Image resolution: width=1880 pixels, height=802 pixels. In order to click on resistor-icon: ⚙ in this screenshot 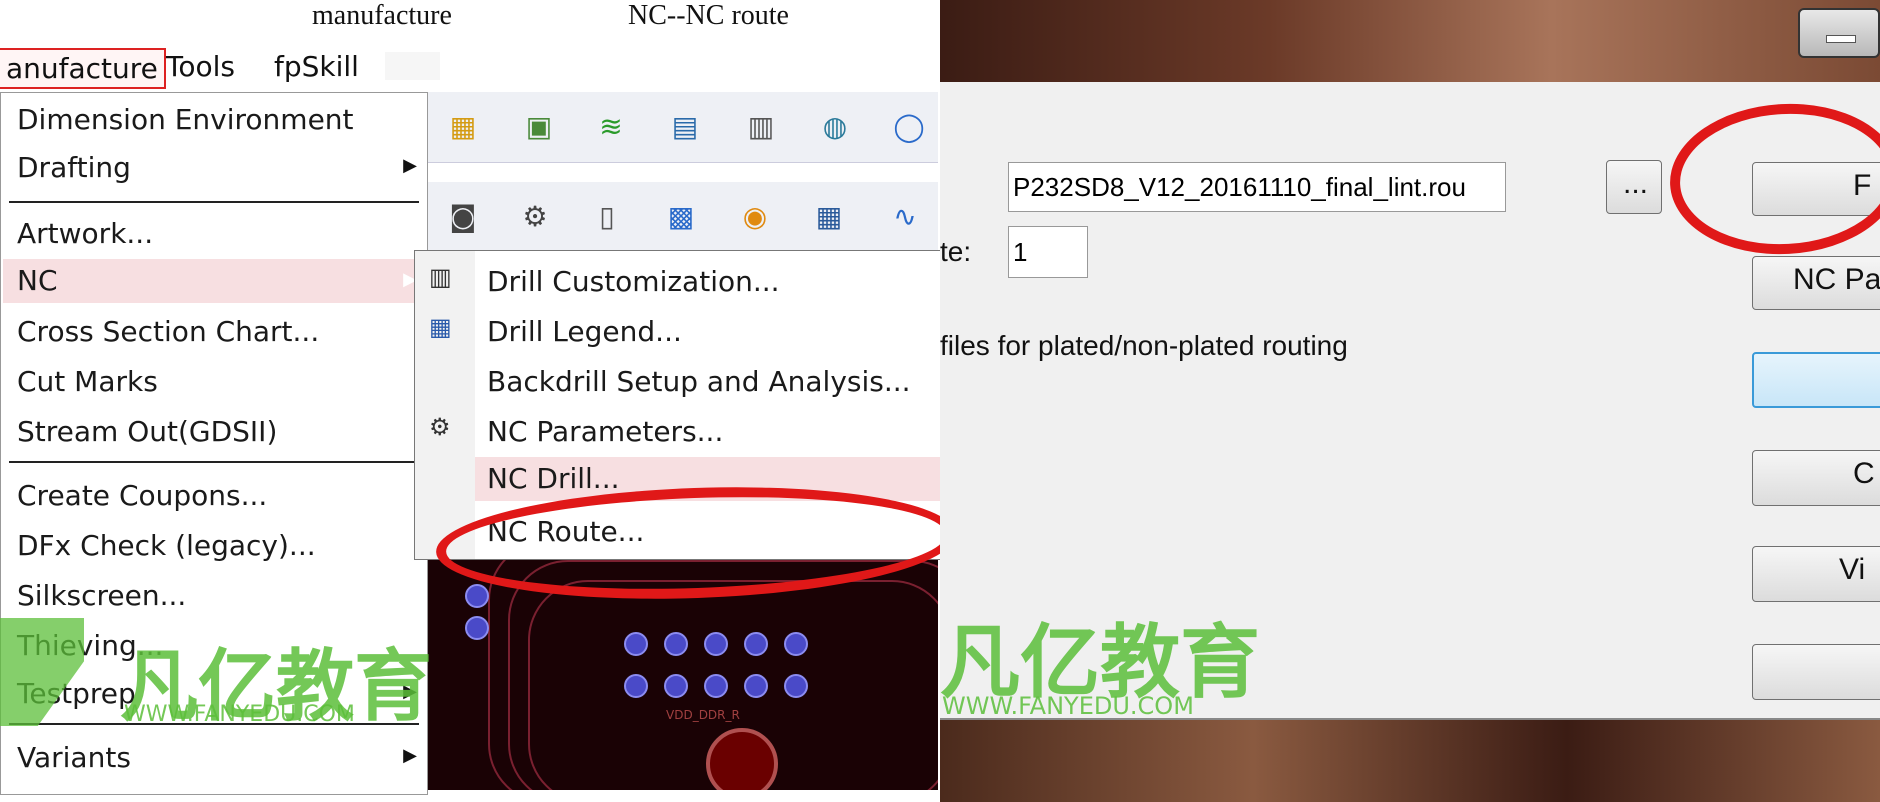, I will do `click(535, 217)`.